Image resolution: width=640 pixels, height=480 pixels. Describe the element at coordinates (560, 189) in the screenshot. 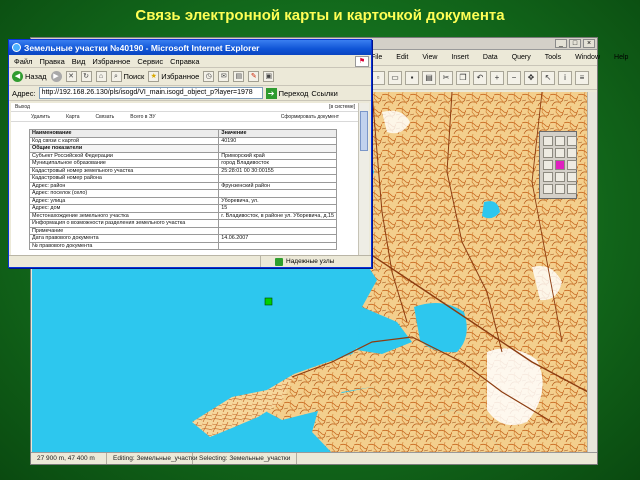

I see `node-tool-icon` at that location.